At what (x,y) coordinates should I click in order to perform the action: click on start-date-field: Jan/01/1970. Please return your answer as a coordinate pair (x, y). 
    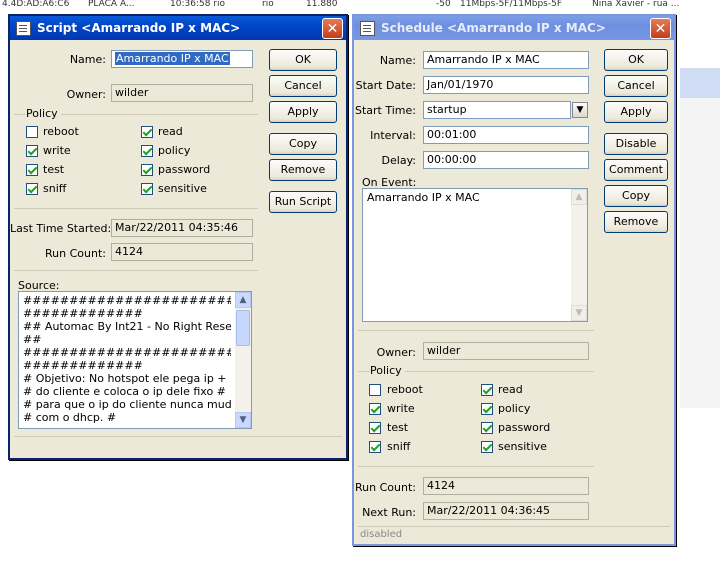
    Looking at the image, I should click on (506, 85).